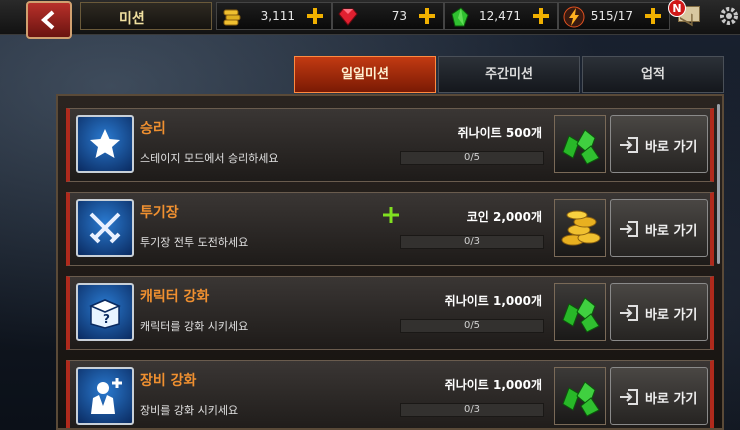  I want to click on coin-counter: 3,111, so click(274, 16).